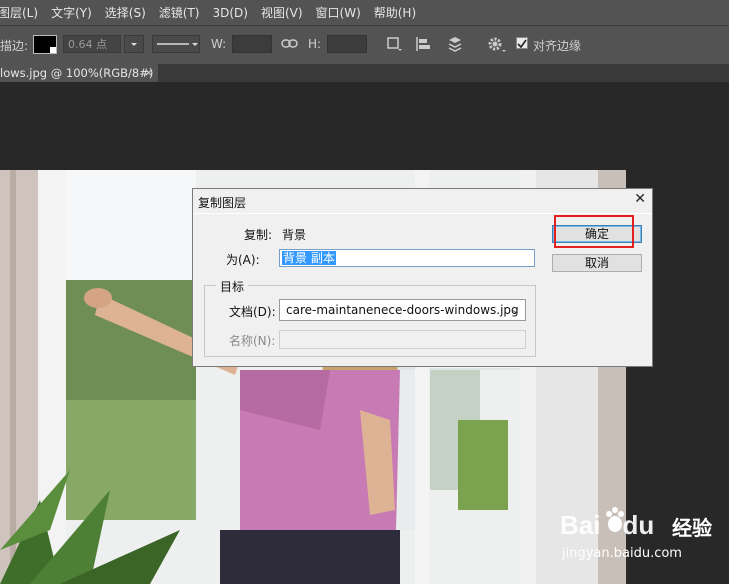  I want to click on stroke-label: 描边:, so click(14, 46).